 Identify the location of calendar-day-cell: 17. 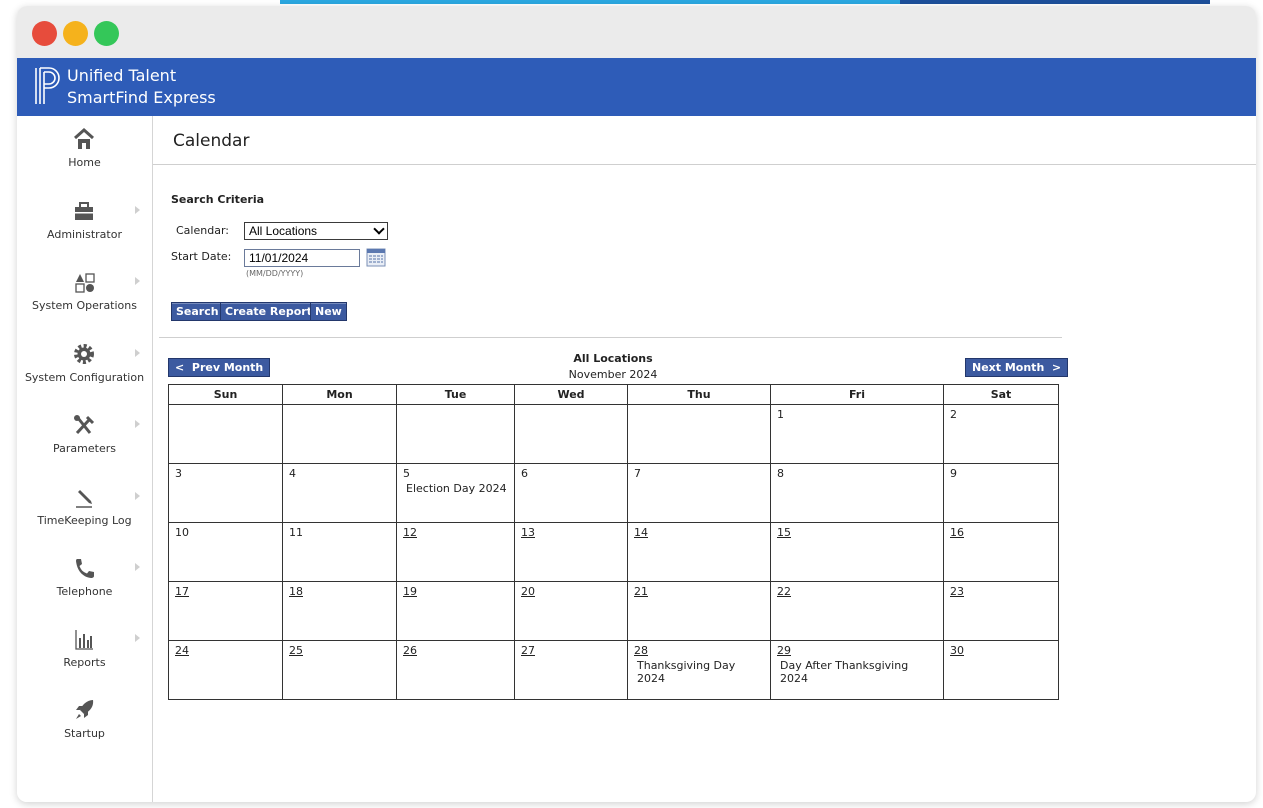
(225, 611).